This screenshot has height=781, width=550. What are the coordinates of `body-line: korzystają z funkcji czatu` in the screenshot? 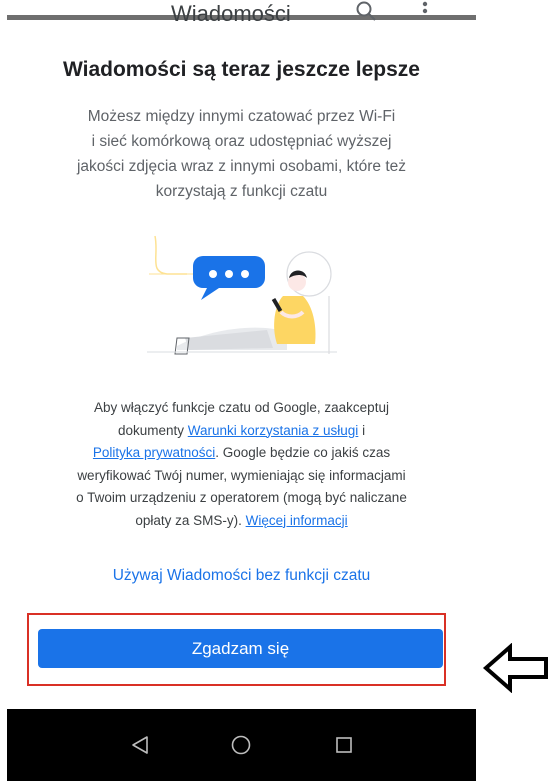 It's located at (241, 191).